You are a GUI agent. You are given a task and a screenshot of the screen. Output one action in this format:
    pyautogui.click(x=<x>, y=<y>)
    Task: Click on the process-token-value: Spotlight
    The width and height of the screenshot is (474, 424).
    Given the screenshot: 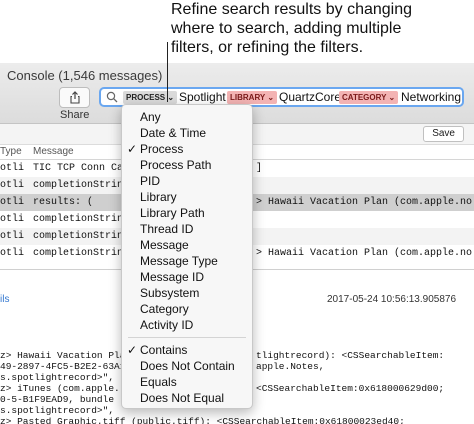 What is the action you would take?
    pyautogui.click(x=202, y=97)
    